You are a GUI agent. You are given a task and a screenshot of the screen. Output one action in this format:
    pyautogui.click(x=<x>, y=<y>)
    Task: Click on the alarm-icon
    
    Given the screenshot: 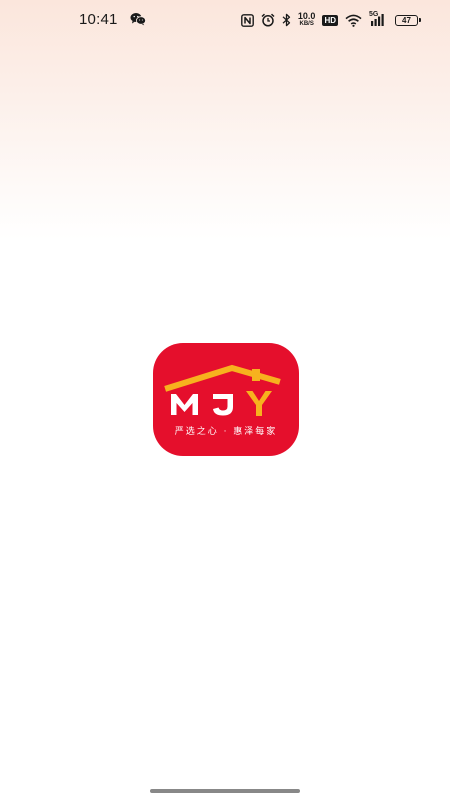 What is the action you would take?
    pyautogui.click(x=268, y=20)
    